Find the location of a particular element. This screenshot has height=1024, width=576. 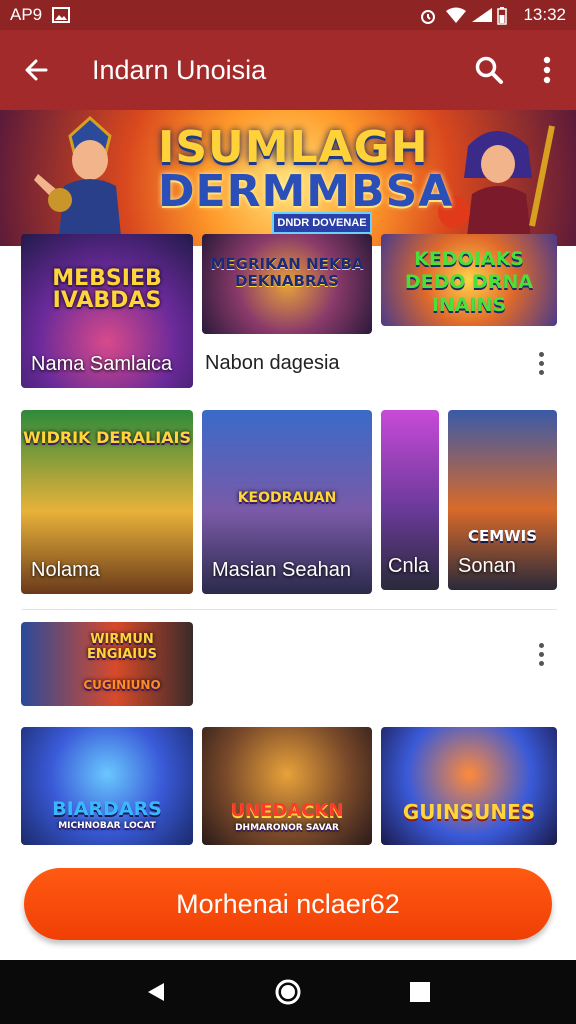

game-card: GUINSUNES is located at coordinates (469, 786).